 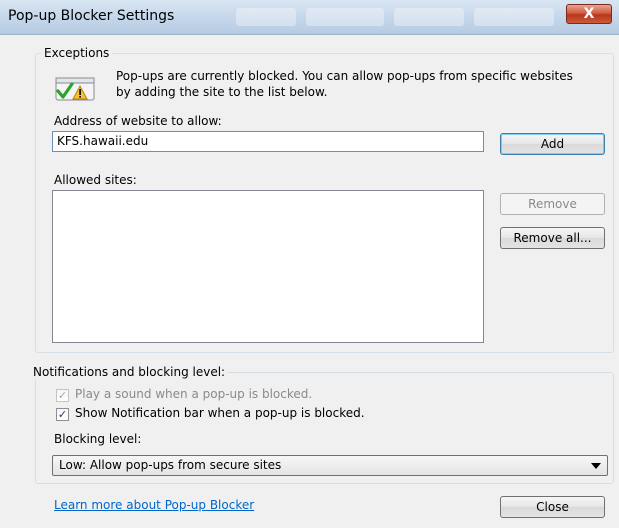 What do you see at coordinates (62, 395) in the screenshot?
I see `play-sound-checkbox: ✓` at bounding box center [62, 395].